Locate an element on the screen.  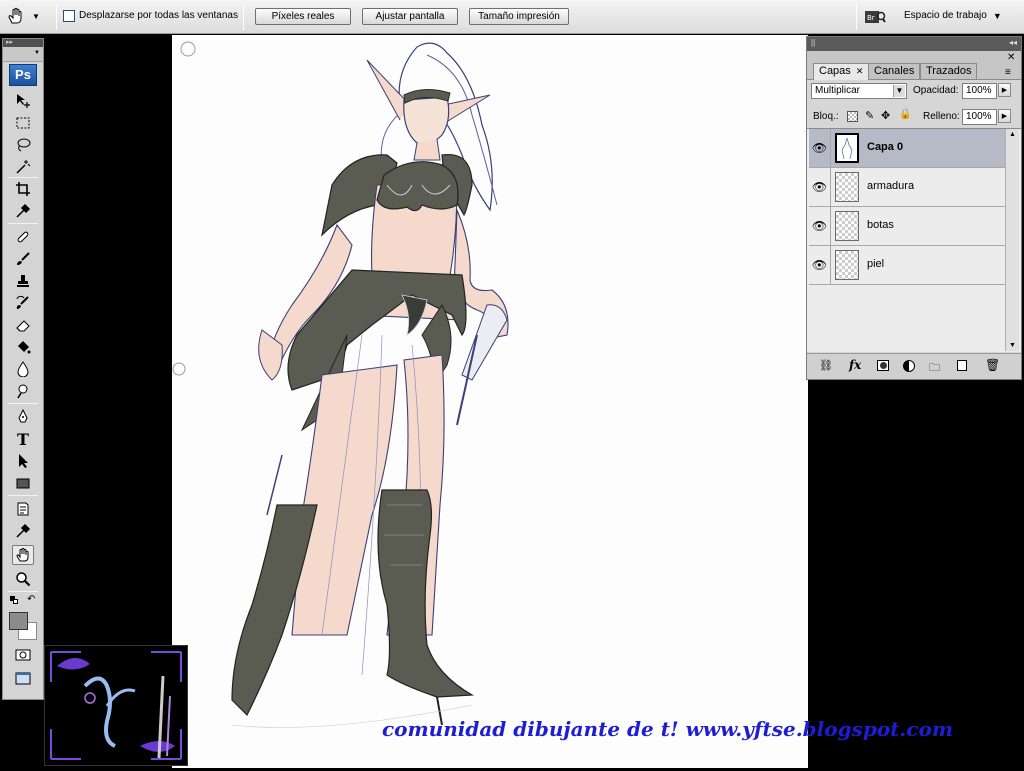
healing-brush-tool is located at coordinates (23, 237).